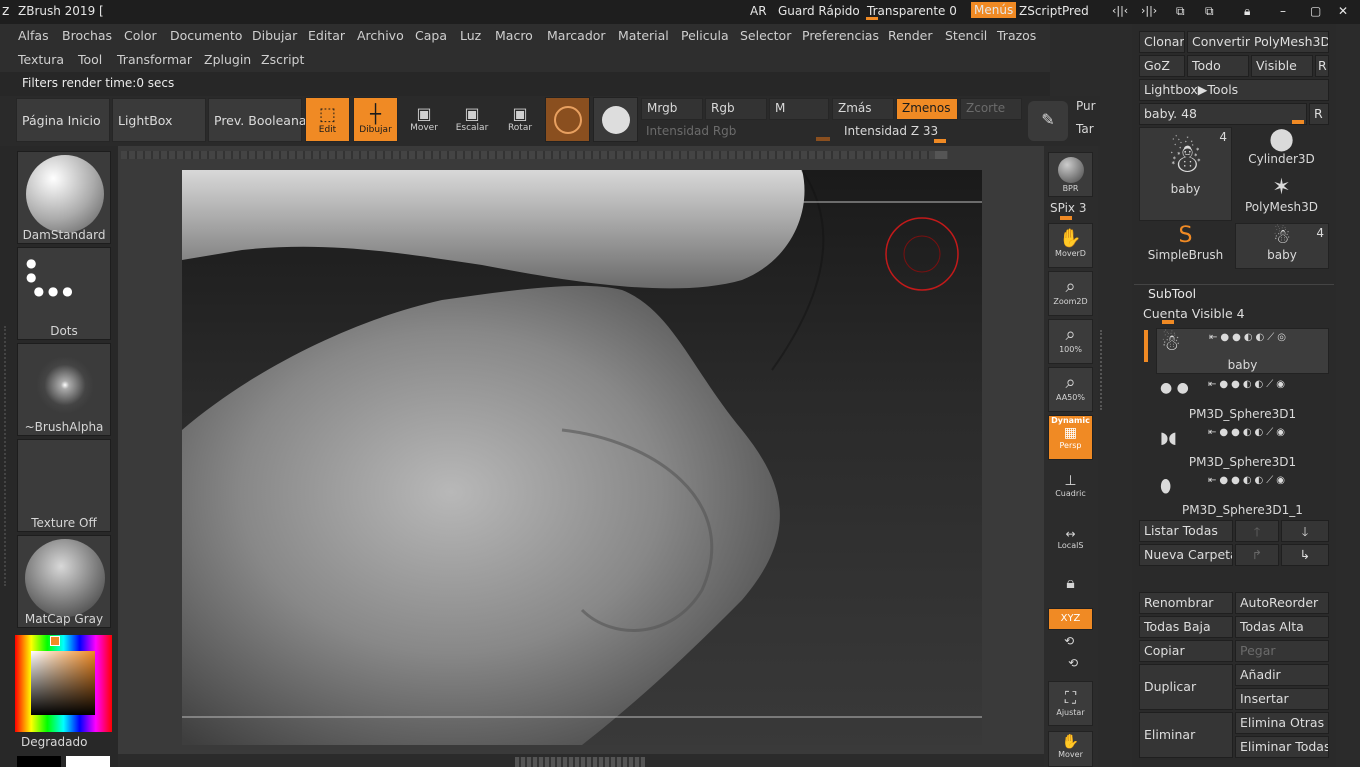 The width and height of the screenshot is (1360, 767). I want to click on scale-button: ▣ Escalar, so click(472, 120).